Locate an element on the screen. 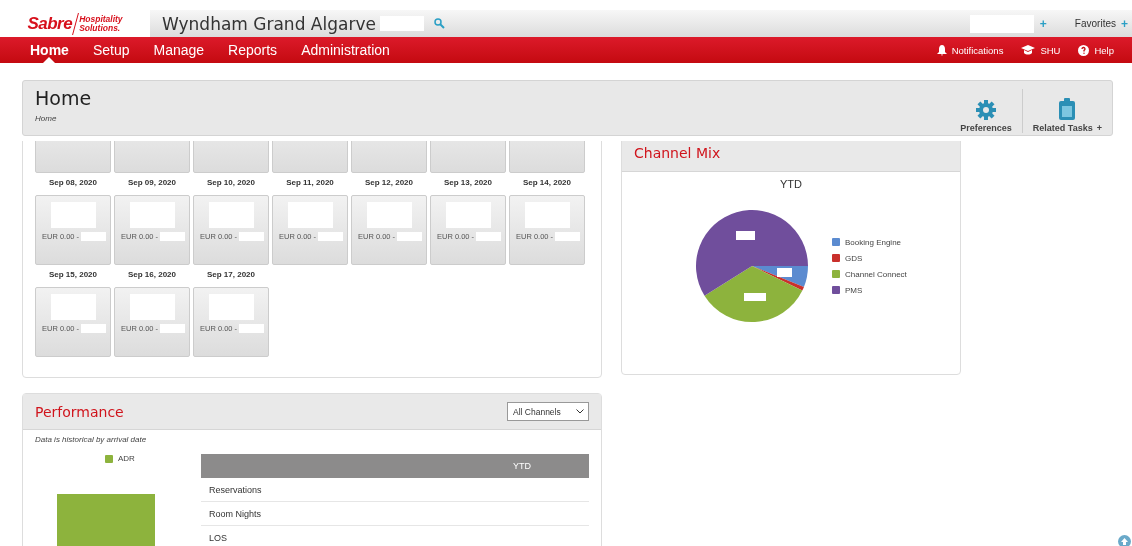 The image size is (1132, 546). bell-icon is located at coordinates (941, 50).